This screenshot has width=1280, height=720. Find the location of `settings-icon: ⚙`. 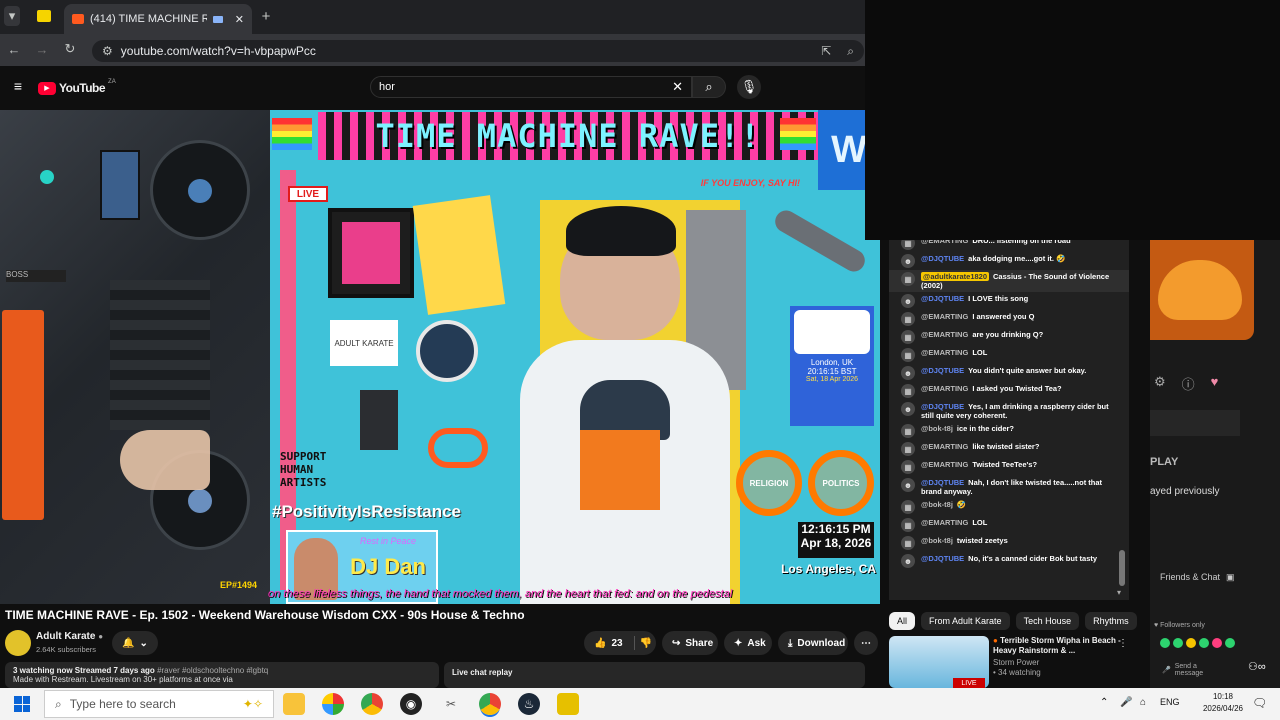

settings-icon: ⚙ is located at coordinates (1160, 384).